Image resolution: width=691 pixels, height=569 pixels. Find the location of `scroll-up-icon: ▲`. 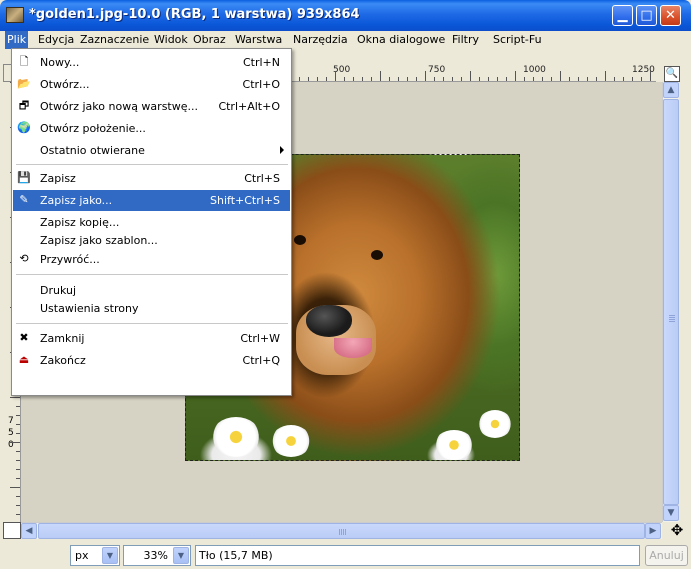

scroll-up-icon: ▲ is located at coordinates (671, 90).